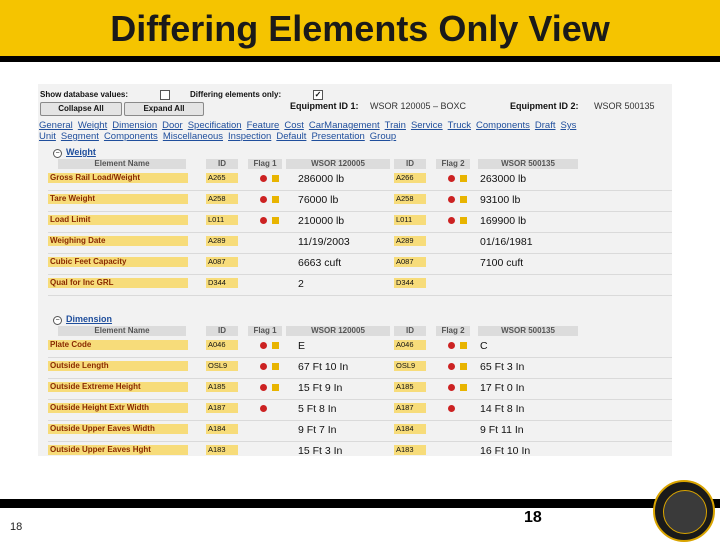 This screenshot has width=720, height=542. What do you see at coordinates (337, 136) in the screenshot?
I see `nav-link: Presentation` at bounding box center [337, 136].